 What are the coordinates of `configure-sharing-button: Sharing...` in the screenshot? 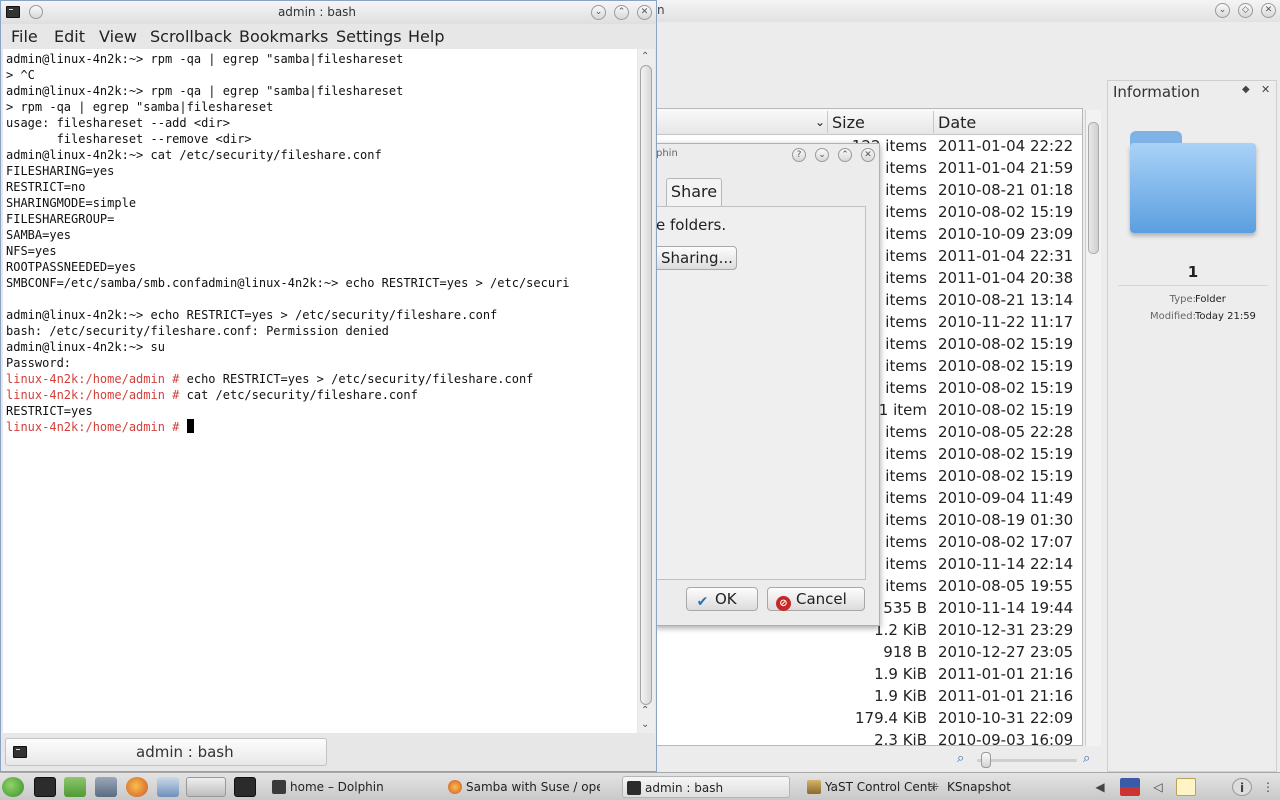 It's located at (694, 258).